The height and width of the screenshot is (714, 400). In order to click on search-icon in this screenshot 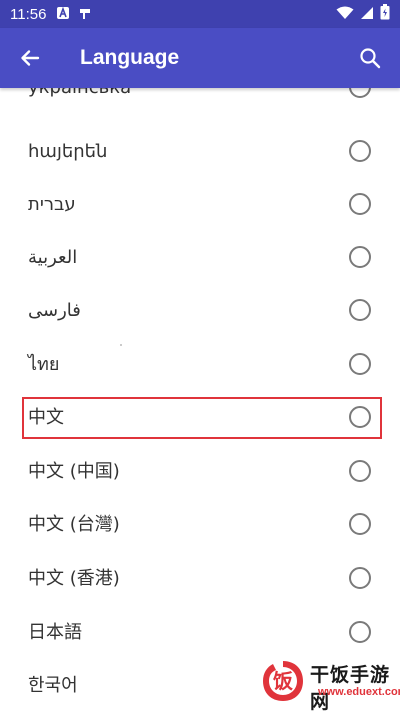, I will do `click(370, 58)`.